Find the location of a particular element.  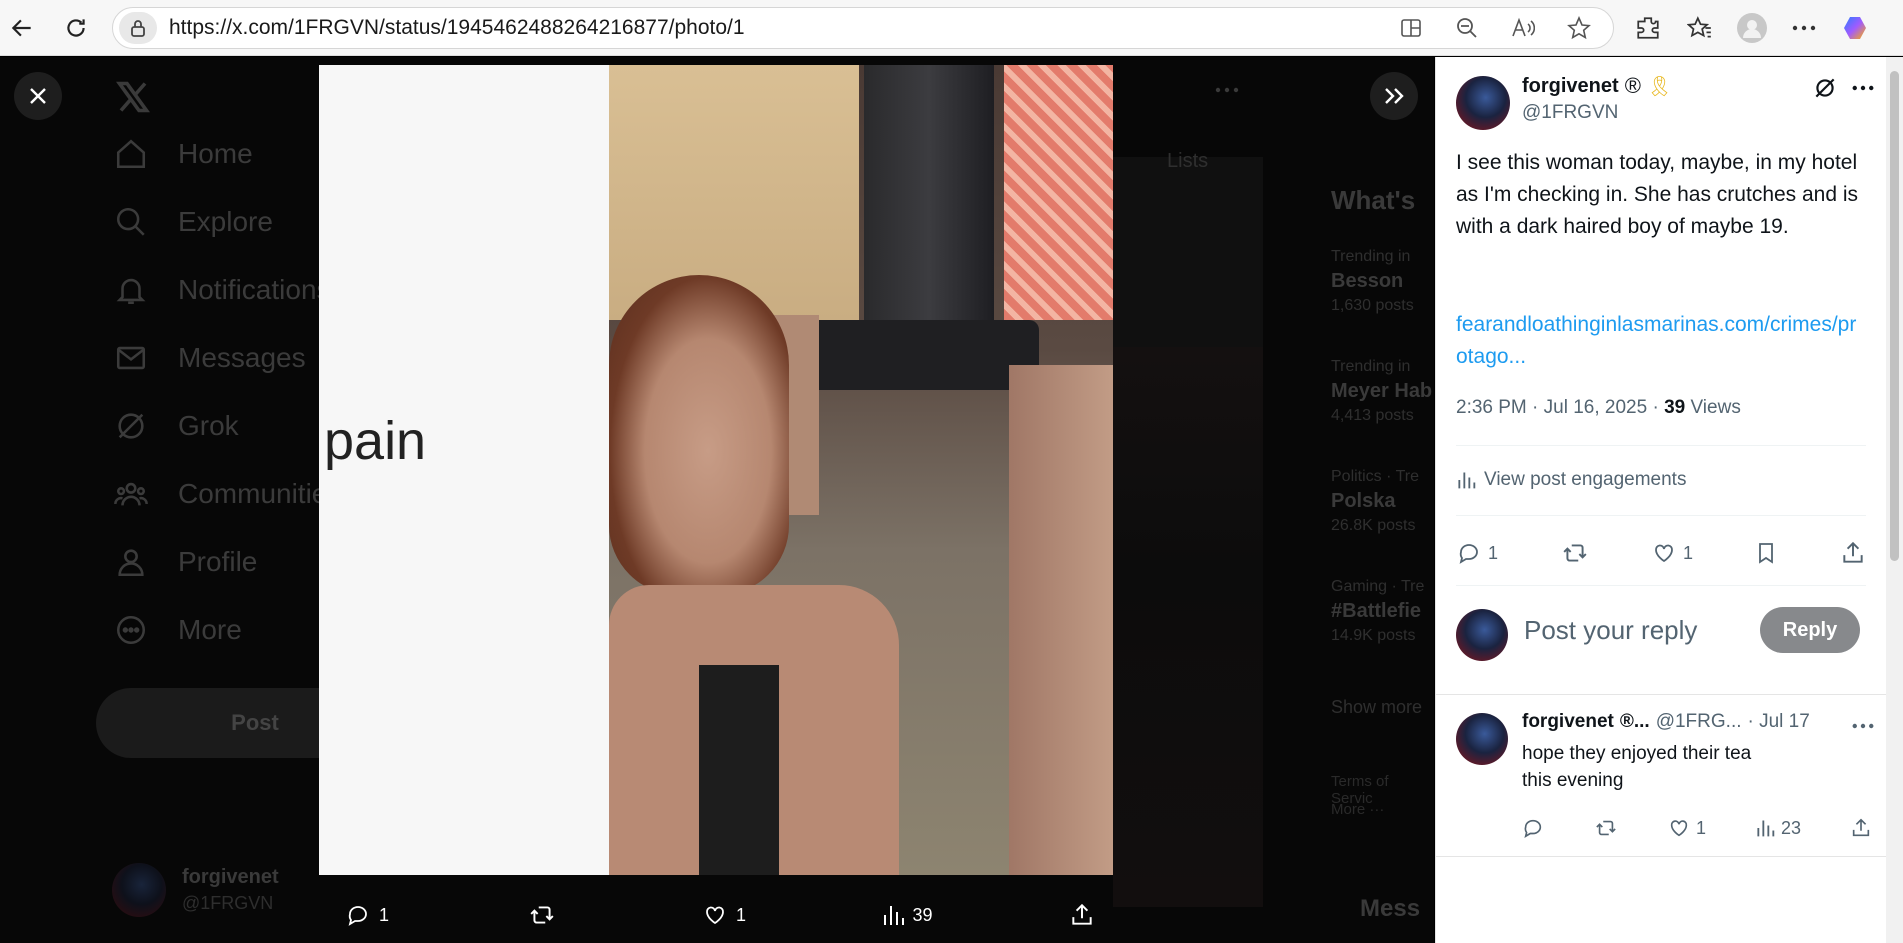

bookmark-button is located at coordinates (1766, 553).